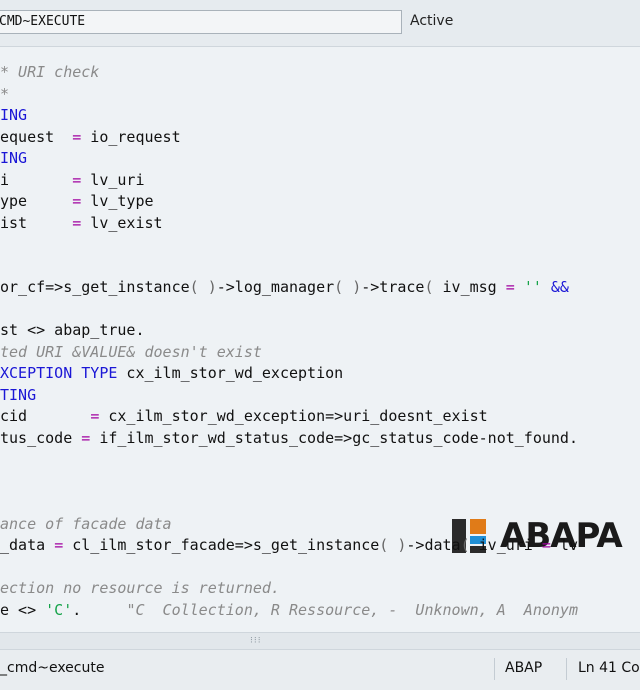  What do you see at coordinates (559, 287) in the screenshot?
I see `code-token: &&` at bounding box center [559, 287].